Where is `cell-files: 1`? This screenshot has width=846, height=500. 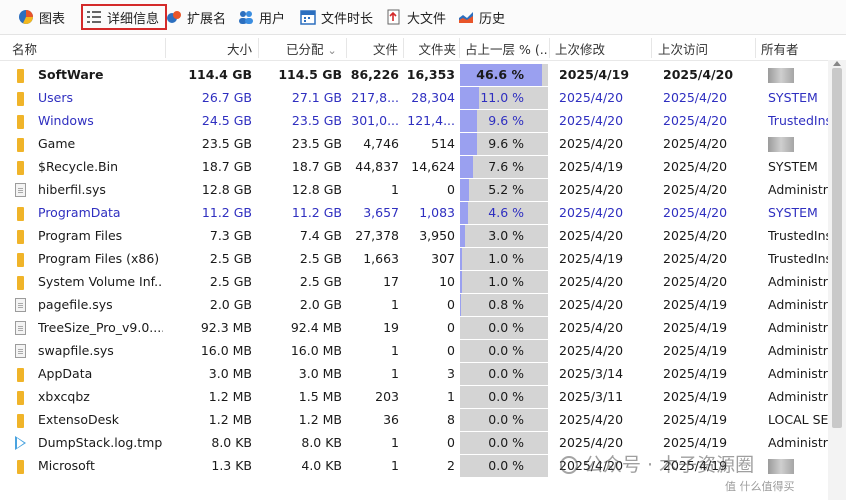 cell-files: 1 is located at coordinates (395, 189).